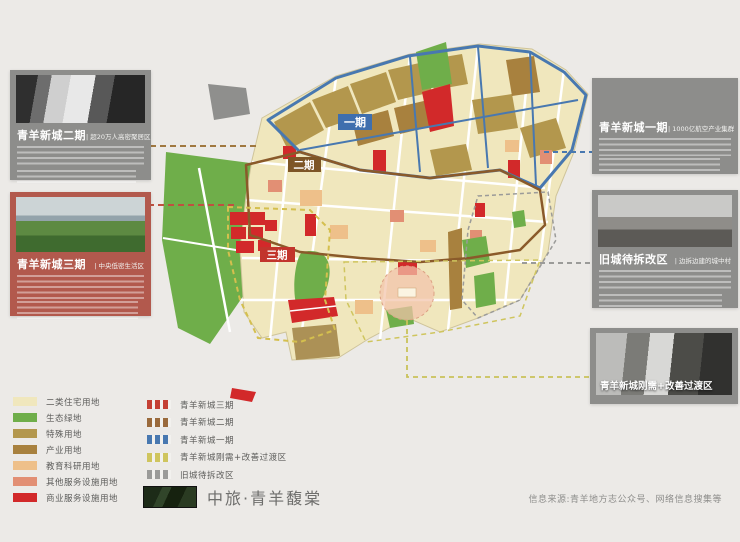 This screenshot has width=740, height=542. What do you see at coordinates (665, 99) in the screenshot?
I see `phase1-photo` at bounding box center [665, 99].